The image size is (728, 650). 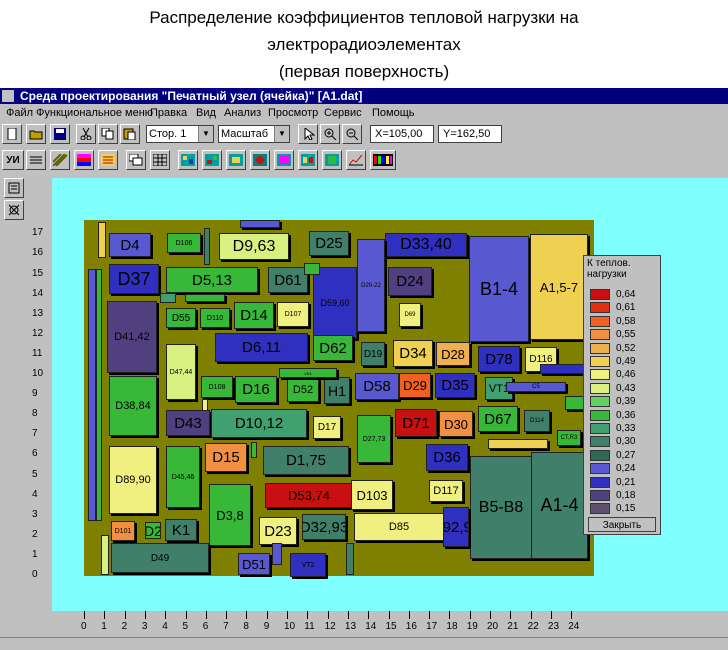 I want to click on zoom-out-button, so click(x=352, y=134).